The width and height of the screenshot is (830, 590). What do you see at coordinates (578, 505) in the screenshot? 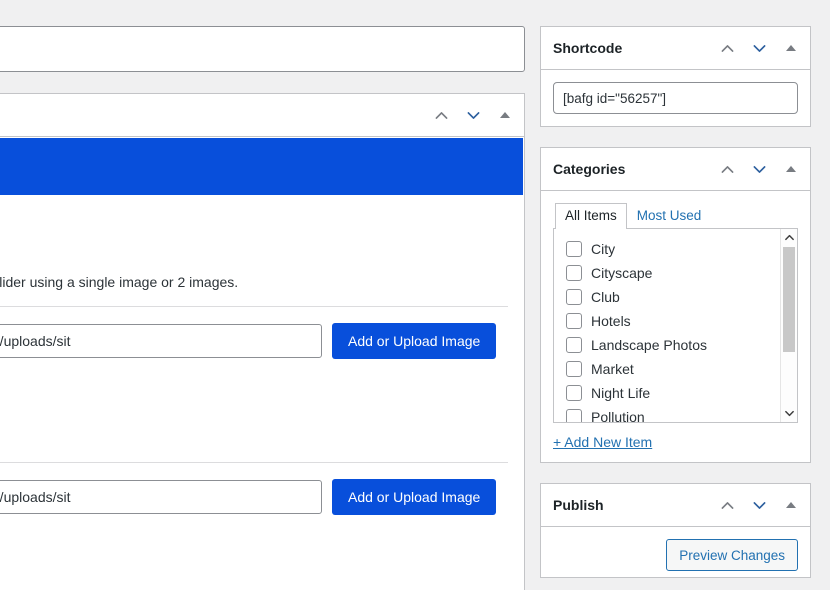
I see `publish-panel-title: Publish` at bounding box center [578, 505].